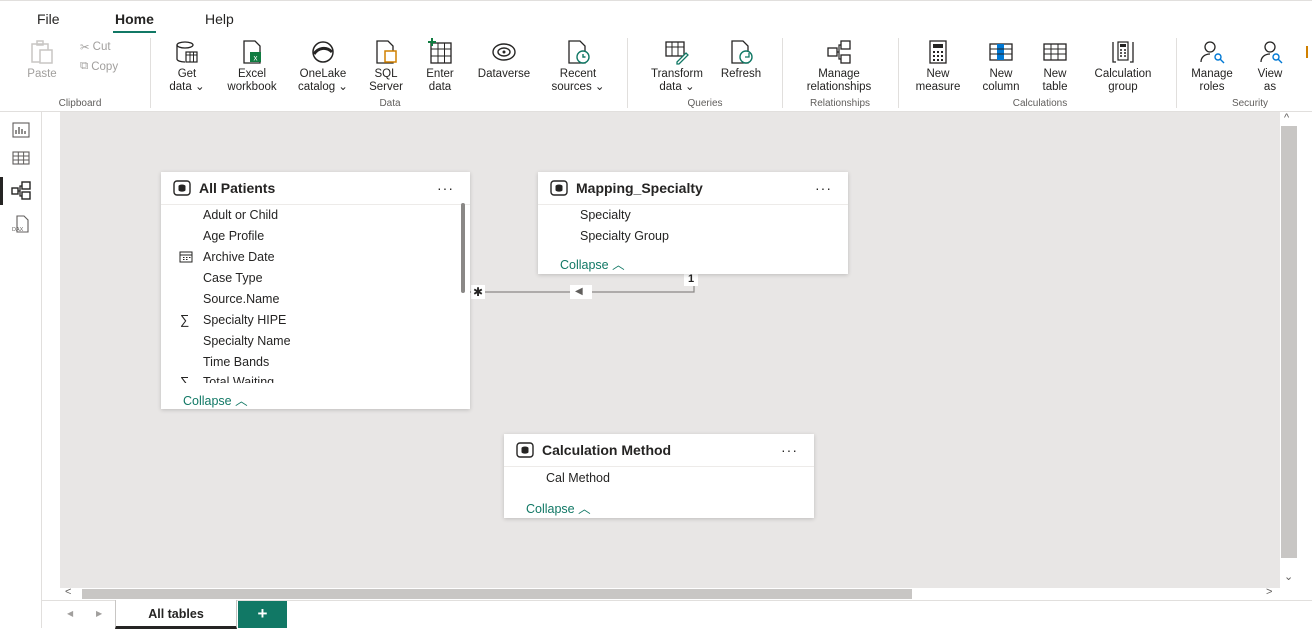  I want to click on menu-home: Home, so click(134, 22).